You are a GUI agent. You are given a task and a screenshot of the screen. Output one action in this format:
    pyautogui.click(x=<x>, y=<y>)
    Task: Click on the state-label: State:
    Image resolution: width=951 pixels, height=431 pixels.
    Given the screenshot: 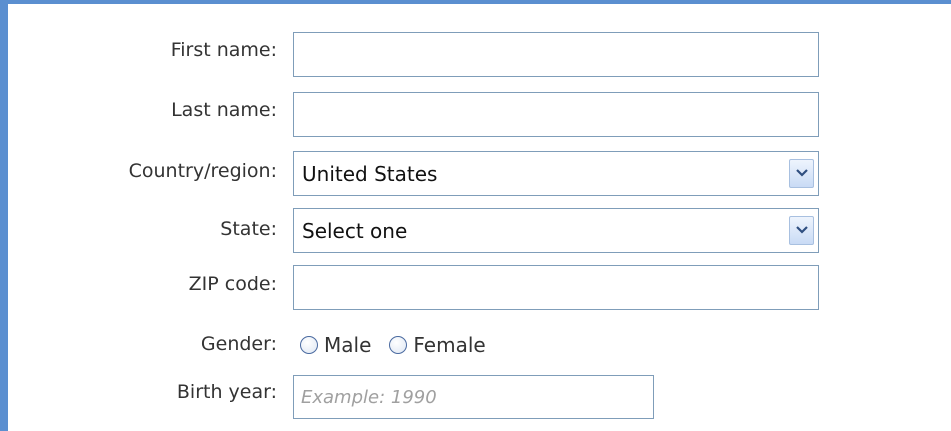 What is the action you would take?
    pyautogui.click(x=248, y=229)
    